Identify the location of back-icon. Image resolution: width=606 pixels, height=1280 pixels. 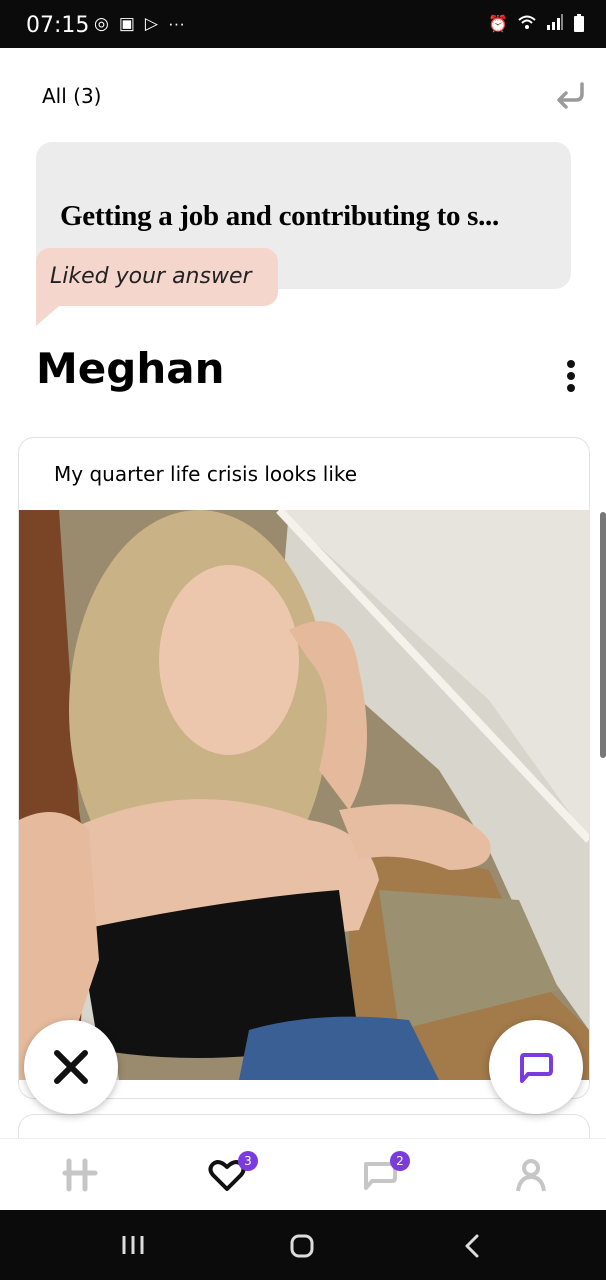
(472, 1246).